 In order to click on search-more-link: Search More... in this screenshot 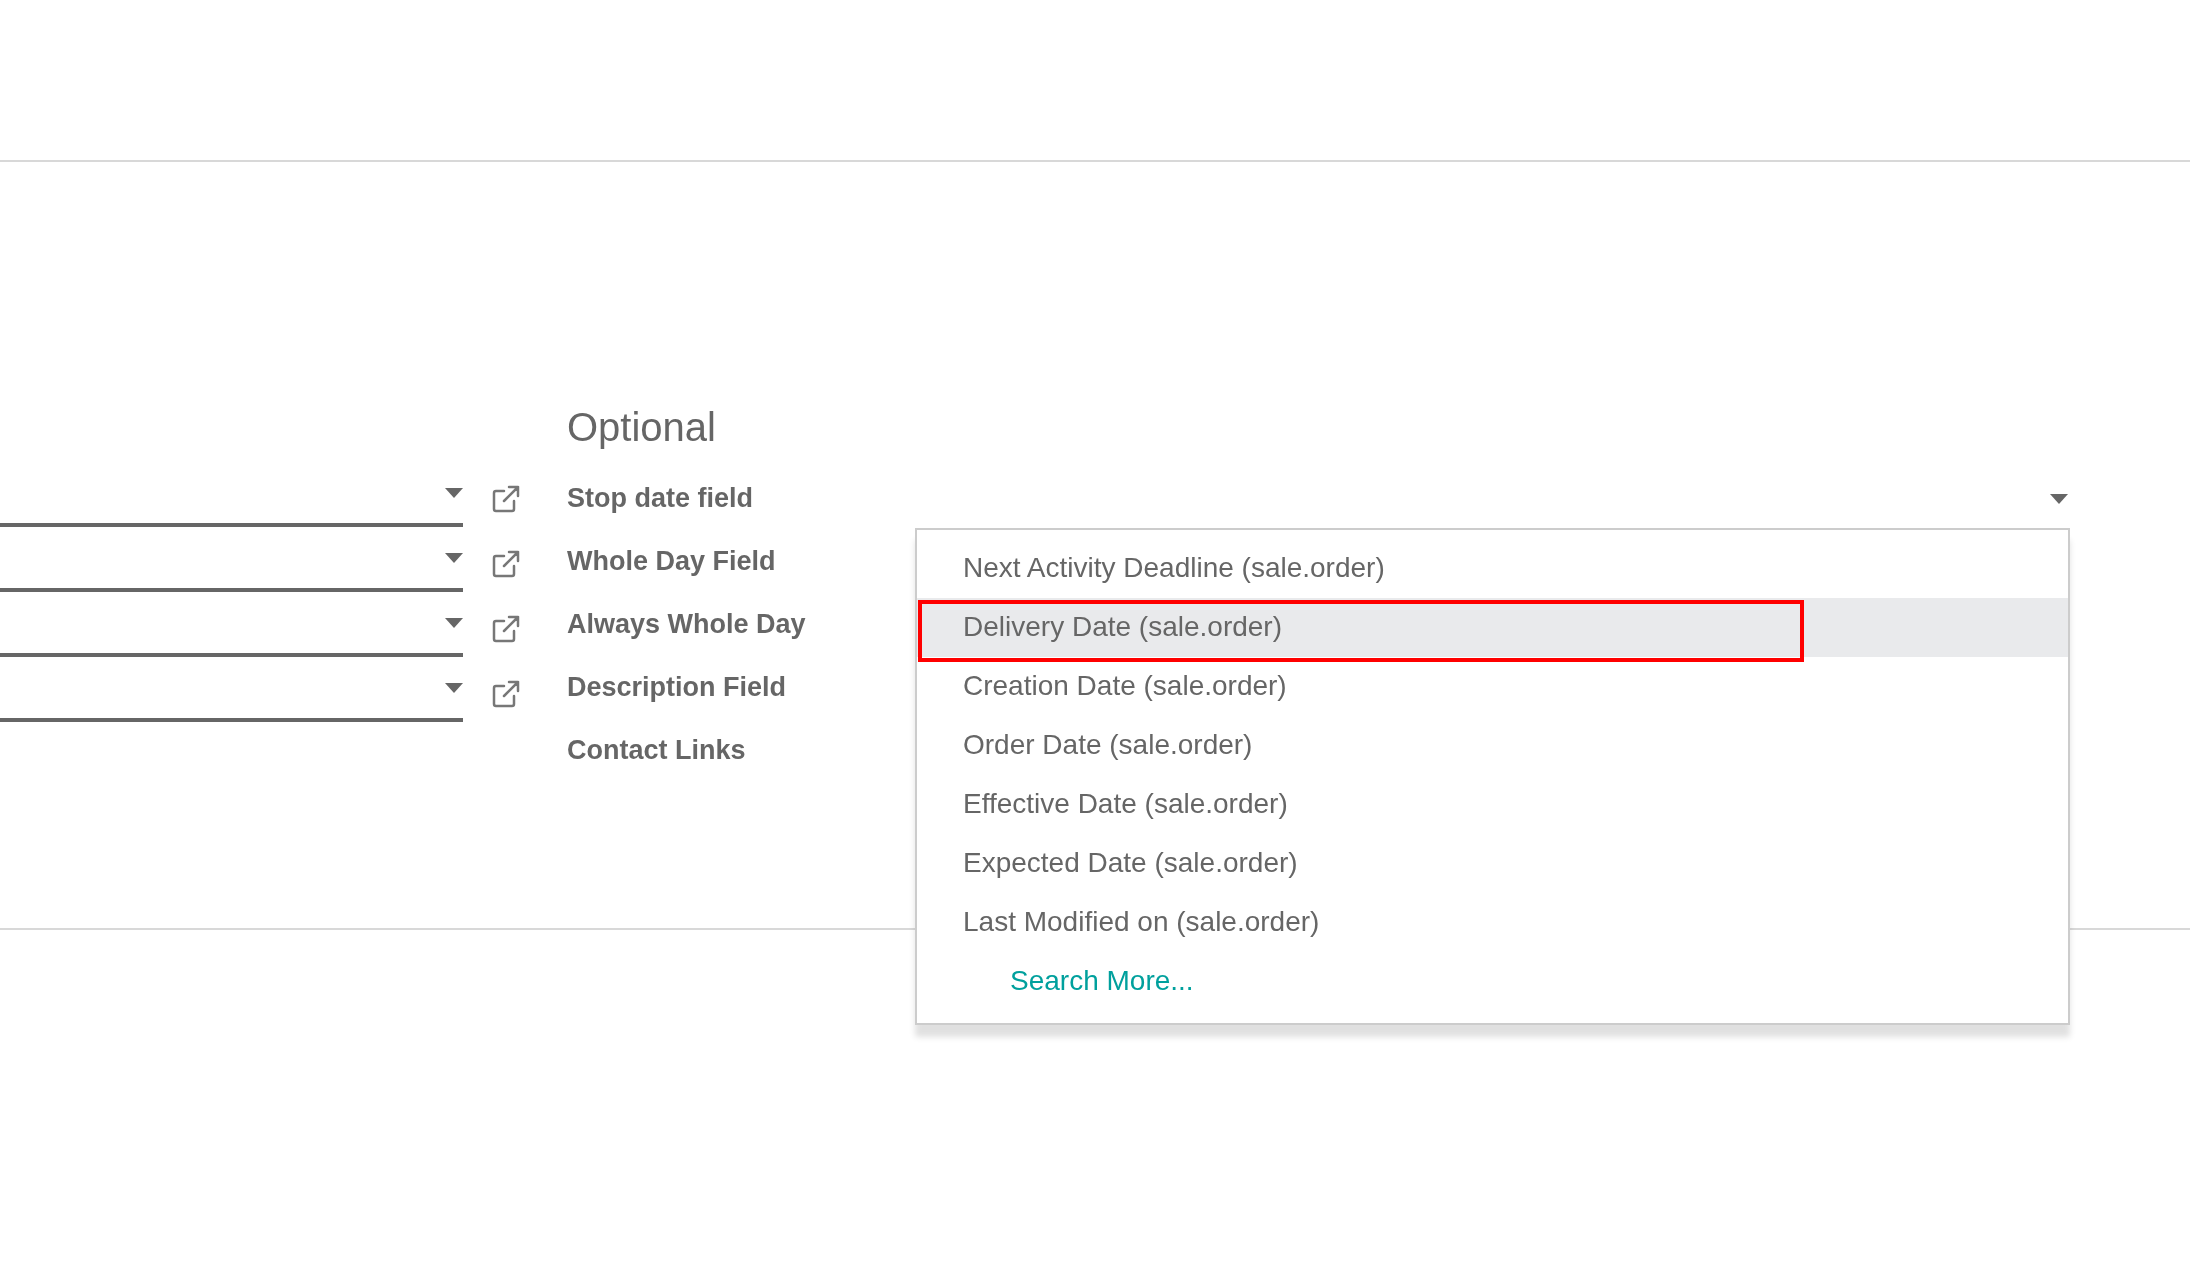, I will do `click(1492, 981)`.